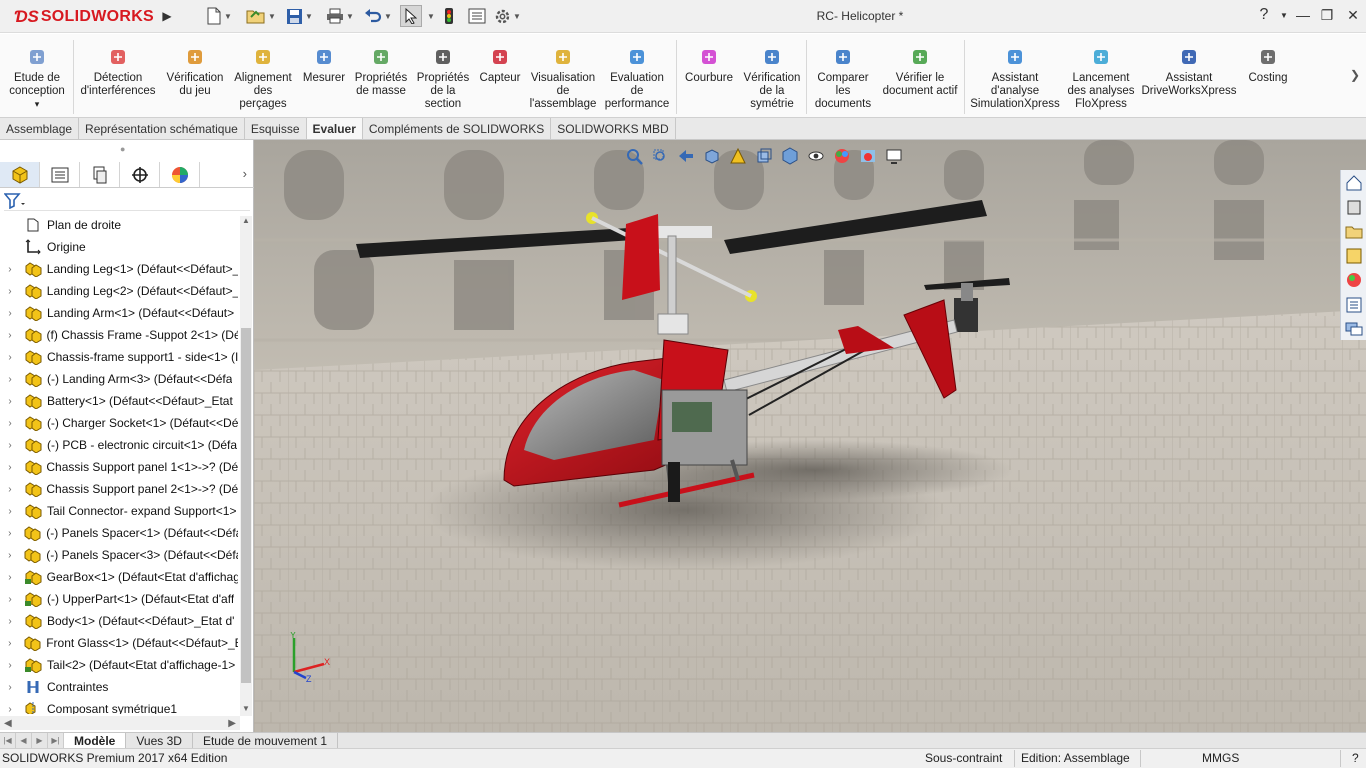 This screenshot has height=768, width=1366. Describe the element at coordinates (637, 76) in the screenshot. I see `performance-evaluation-button: Evaluation de performance` at that location.